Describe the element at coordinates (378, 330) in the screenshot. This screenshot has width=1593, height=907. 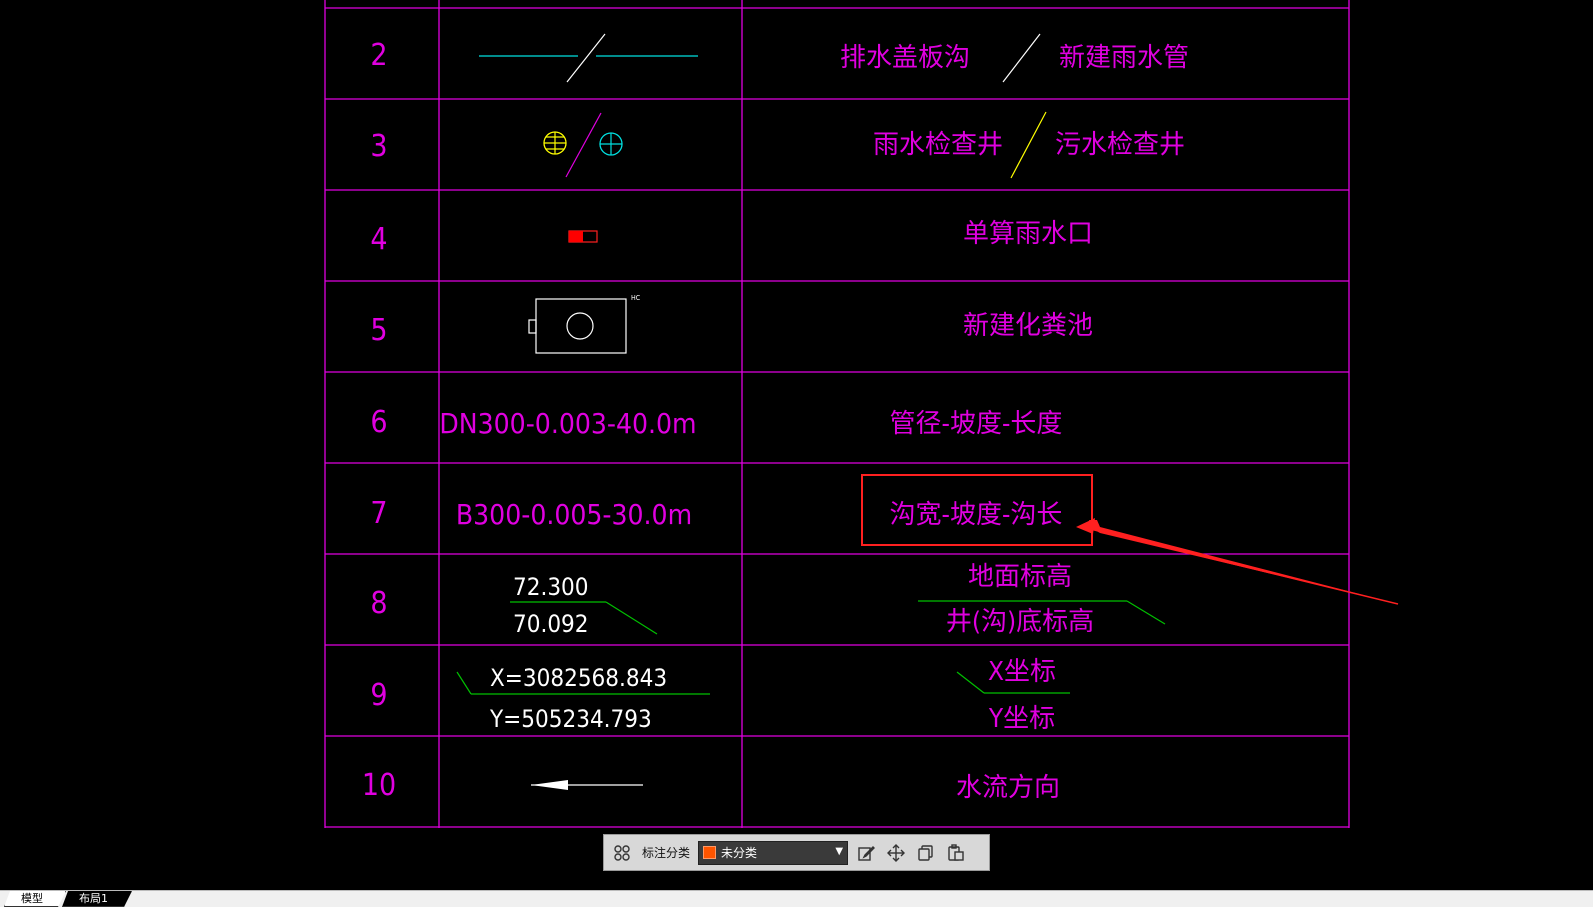
I see `row-number: 5` at that location.